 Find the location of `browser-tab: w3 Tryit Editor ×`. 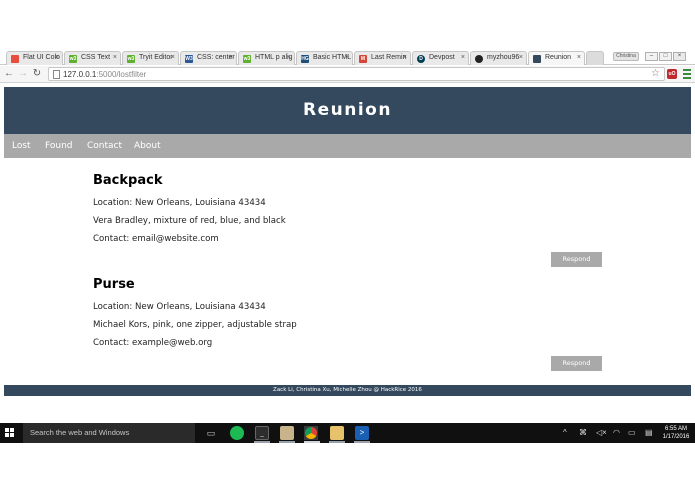

browser-tab: w3 Tryit Editor × is located at coordinates (150, 58).